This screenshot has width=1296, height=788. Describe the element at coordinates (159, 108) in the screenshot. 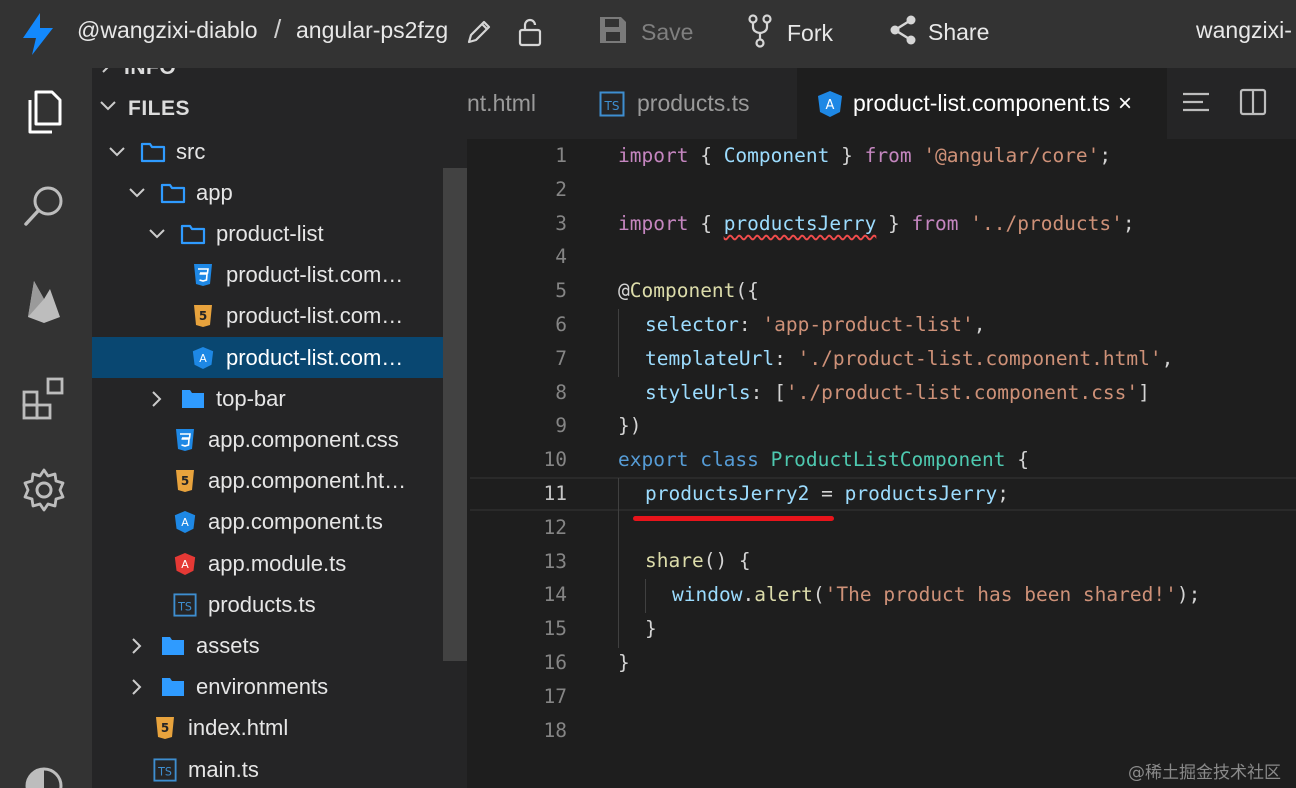

I see `files-label: FILES` at that location.